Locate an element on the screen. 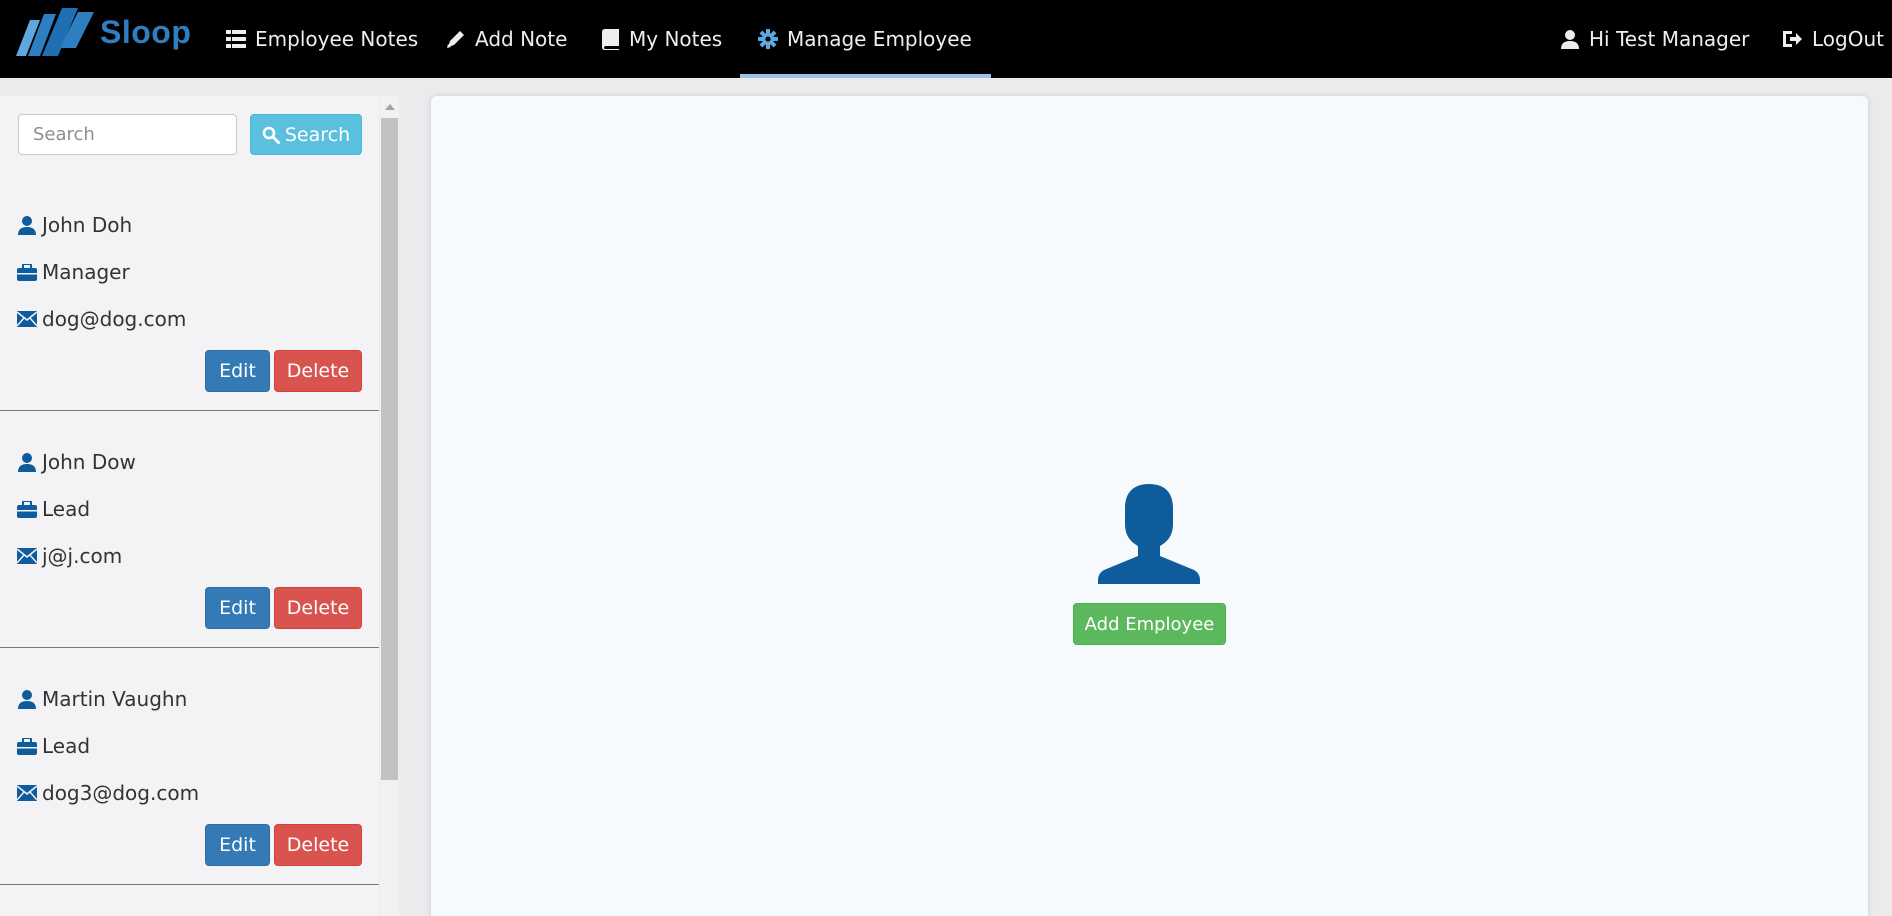 This screenshot has height=916, width=1892. employee-email: dog@dog.com is located at coordinates (114, 319).